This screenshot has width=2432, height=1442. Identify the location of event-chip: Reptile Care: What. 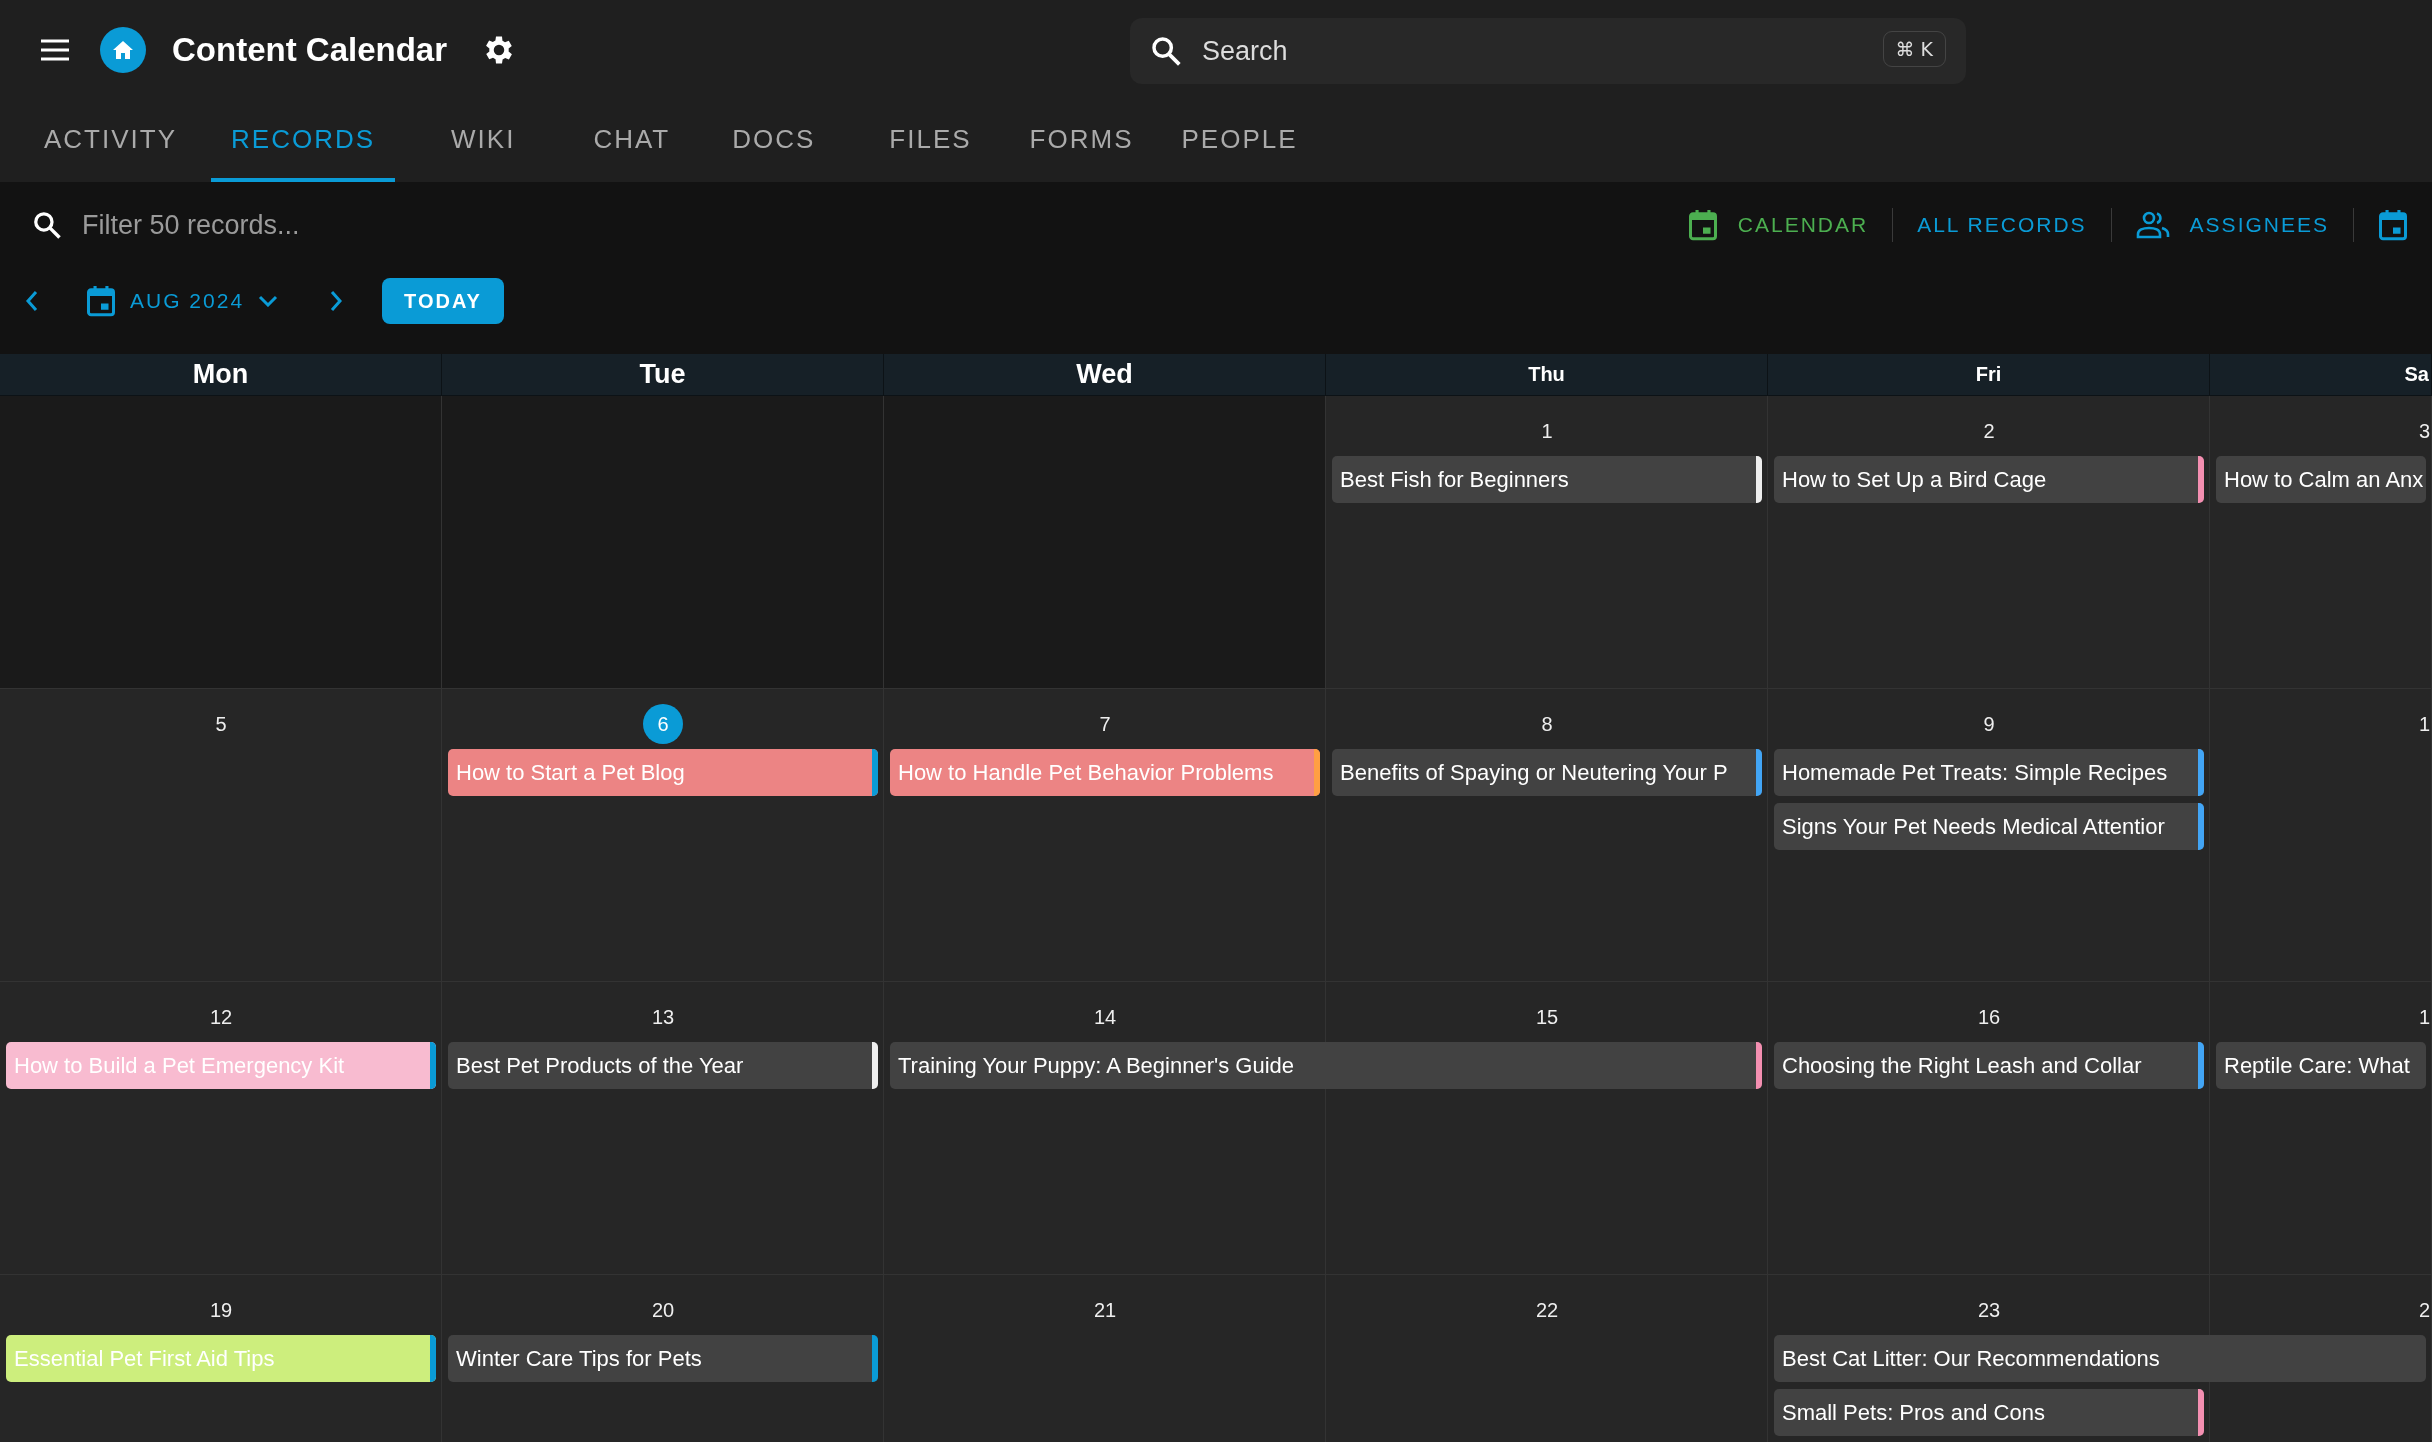
(2321, 1065).